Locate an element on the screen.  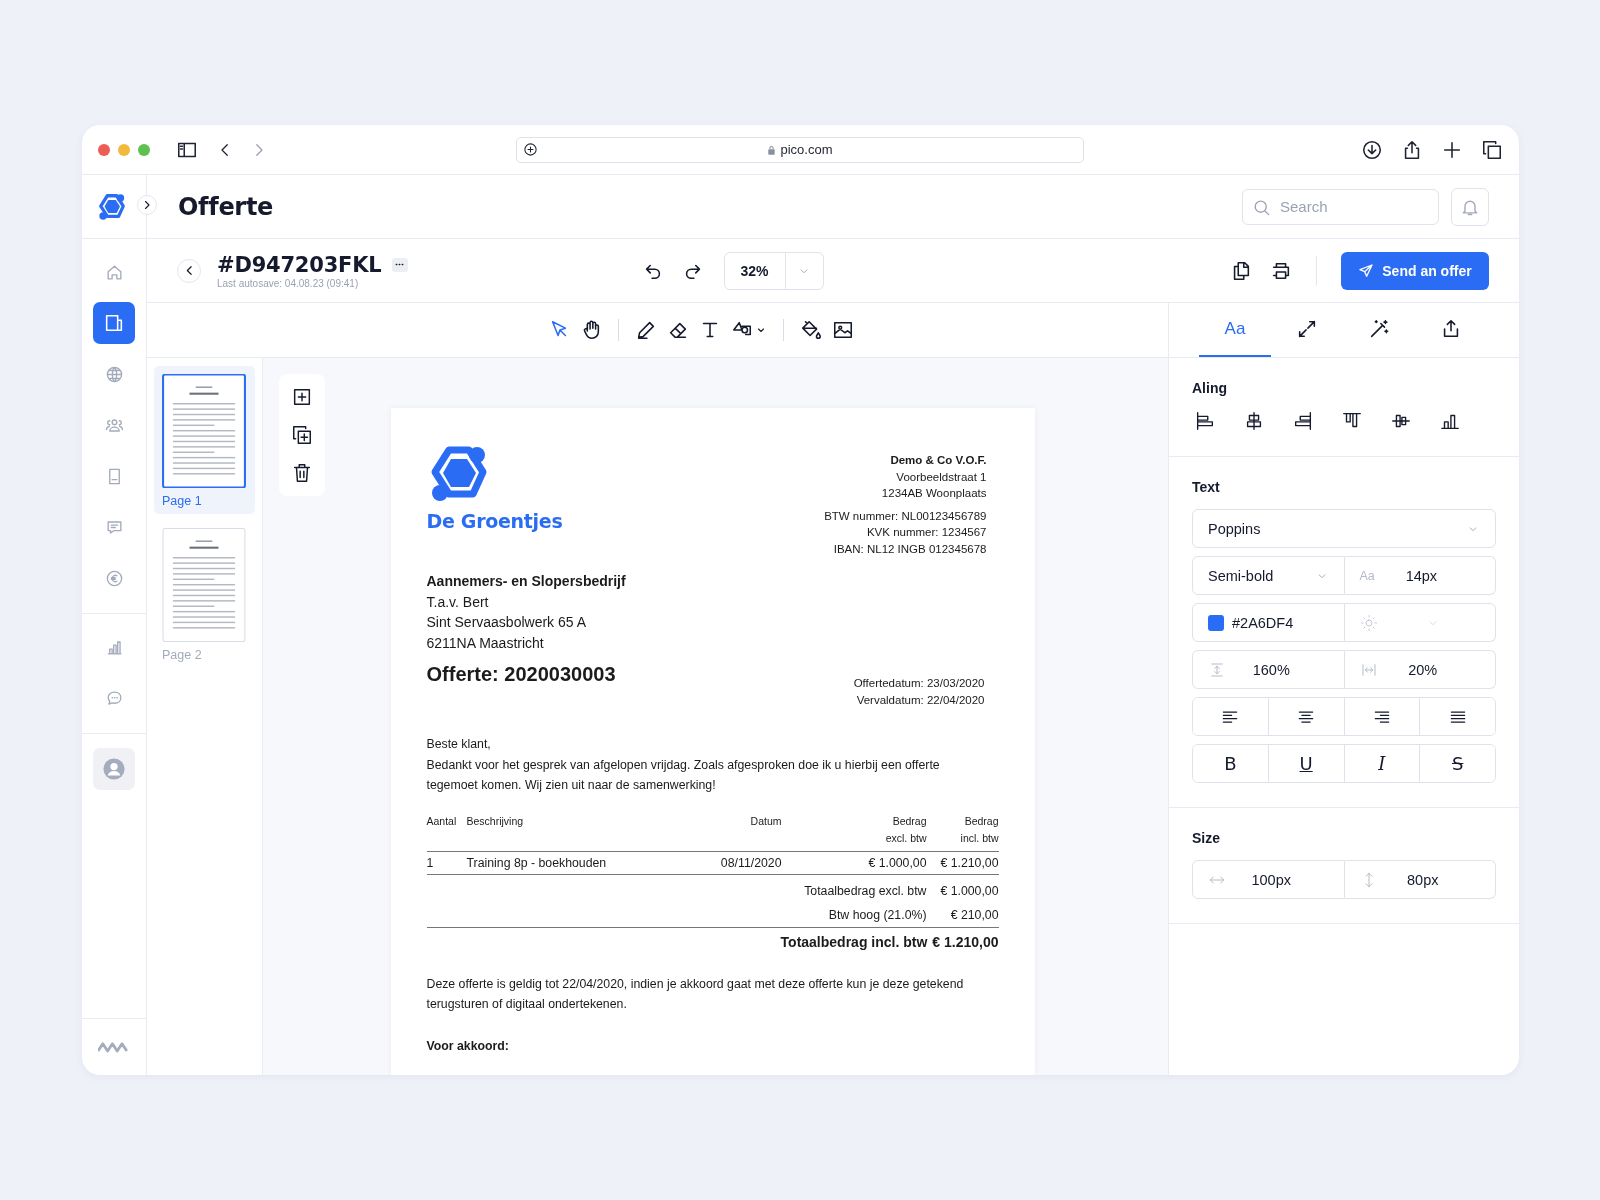
font-weight-select: Semi-bold is located at coordinates (1268, 575).